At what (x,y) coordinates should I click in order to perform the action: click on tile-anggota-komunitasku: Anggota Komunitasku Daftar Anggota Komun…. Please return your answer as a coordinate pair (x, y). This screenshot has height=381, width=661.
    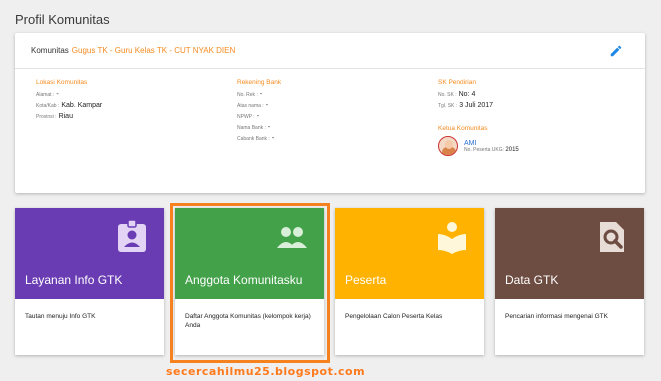
    Looking at the image, I should click on (249, 281).